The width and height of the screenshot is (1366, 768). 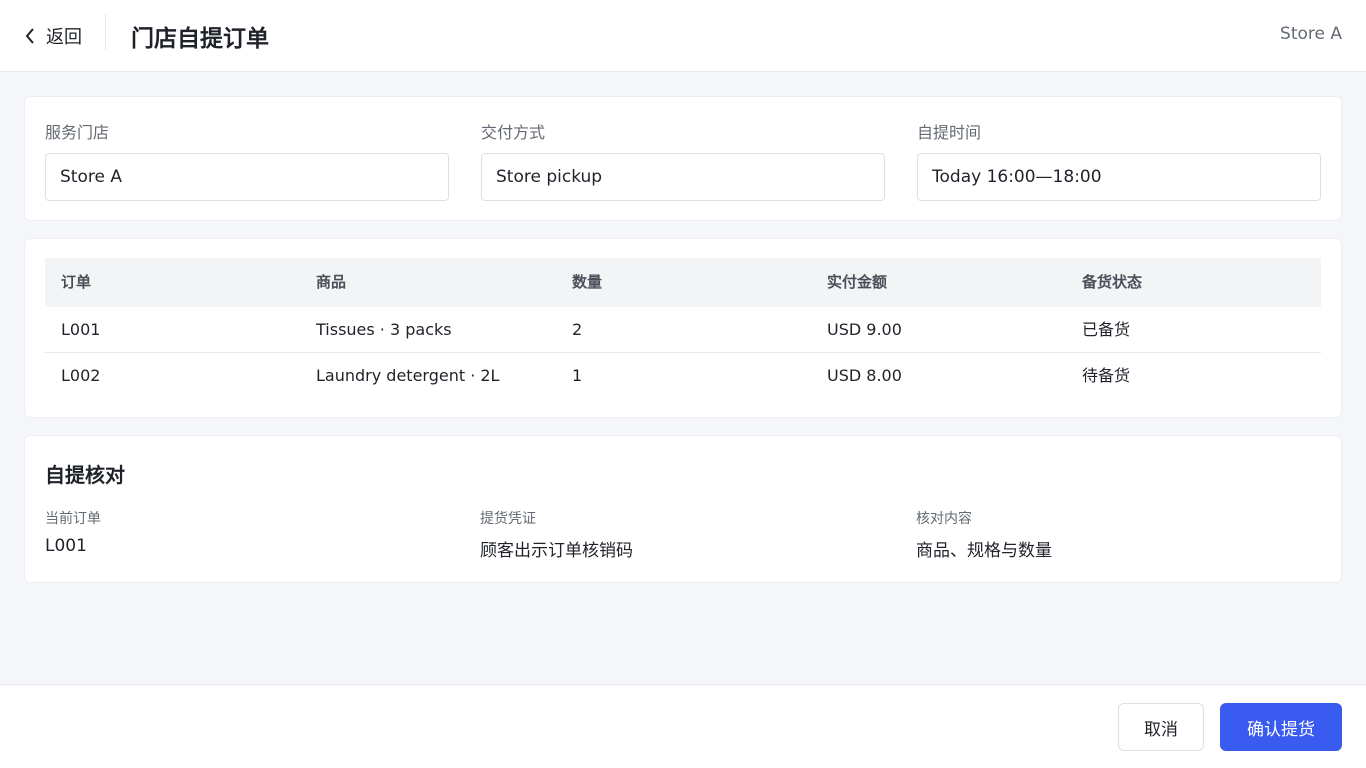 I want to click on back-label: 返回, so click(x=64, y=37).